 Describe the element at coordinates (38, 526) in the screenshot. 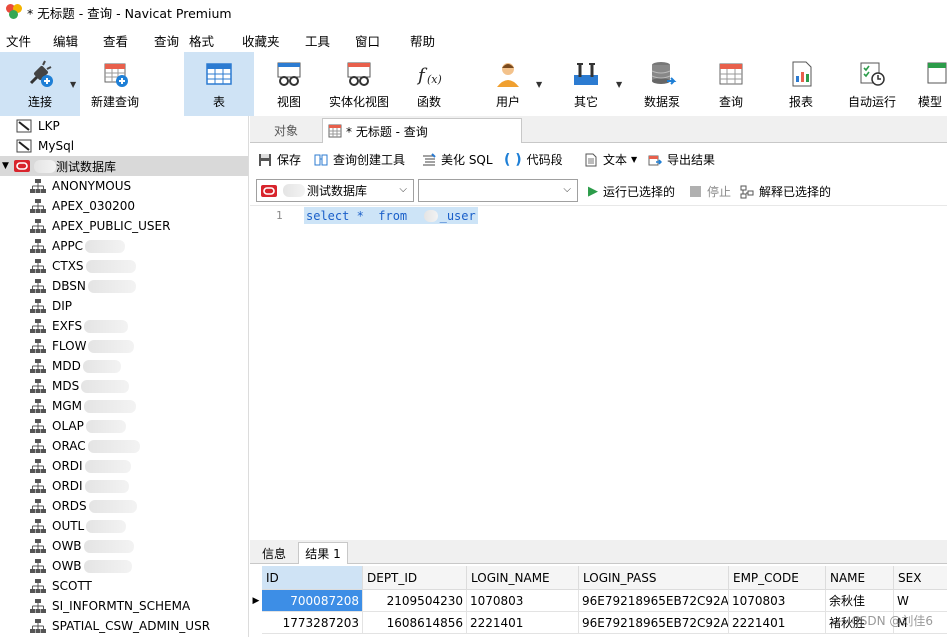

I see `schema-icon` at that location.